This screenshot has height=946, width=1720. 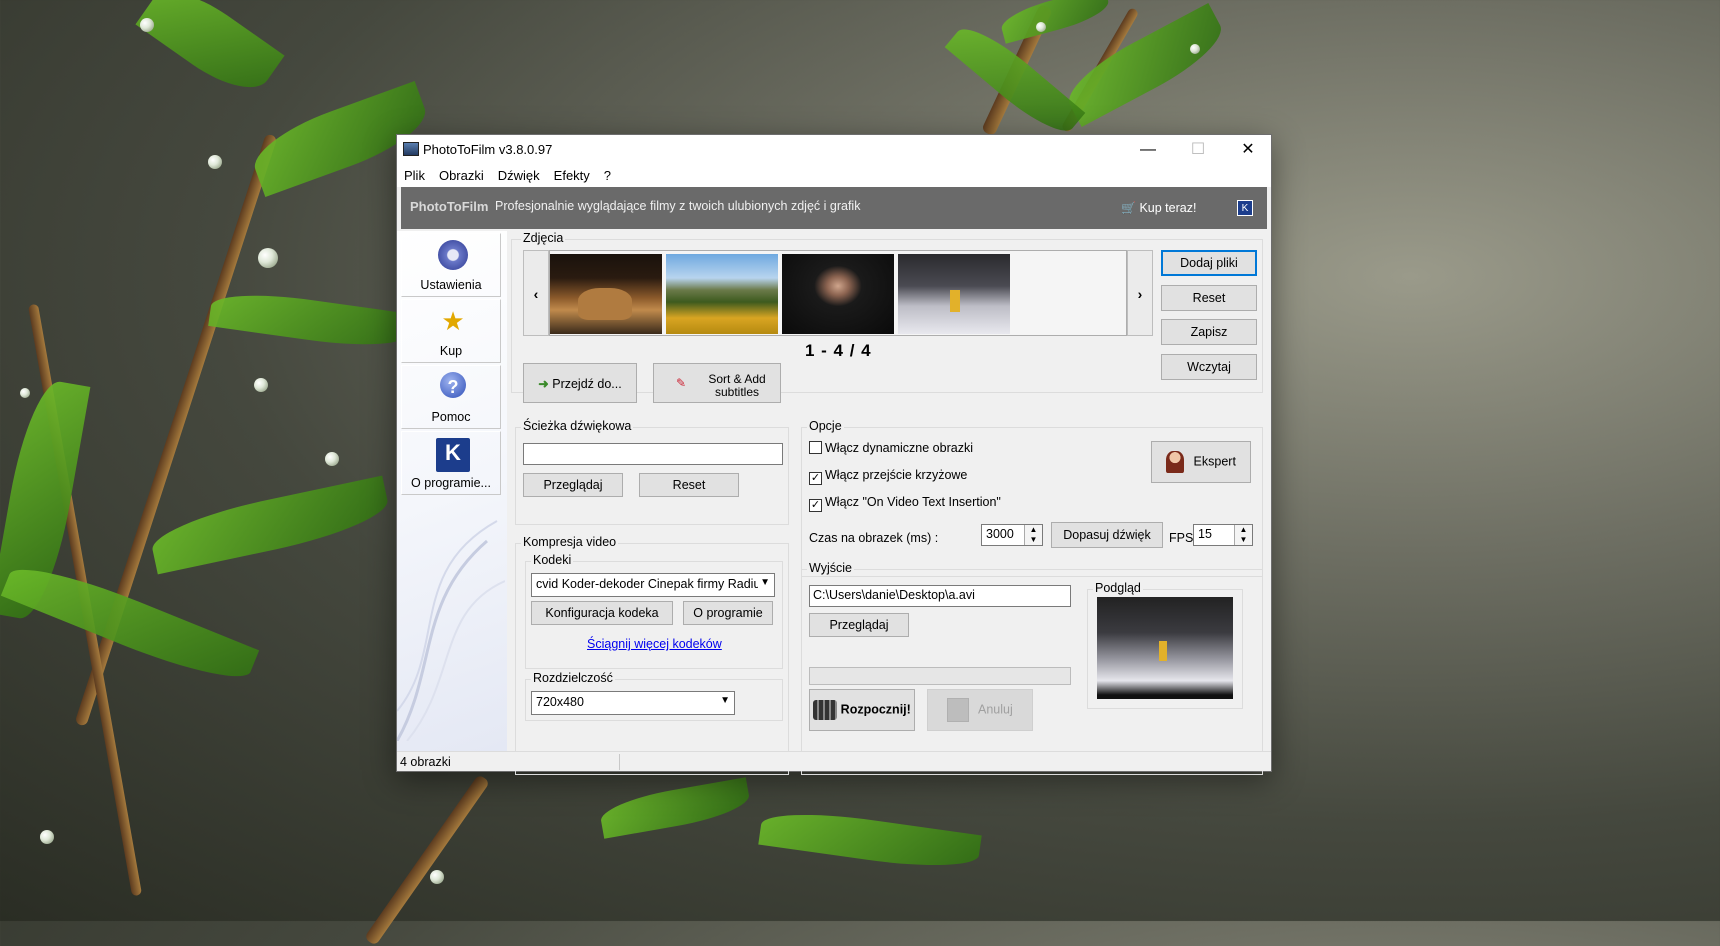 I want to click on preview-group-label: Podgląd, so click(x=1118, y=588).